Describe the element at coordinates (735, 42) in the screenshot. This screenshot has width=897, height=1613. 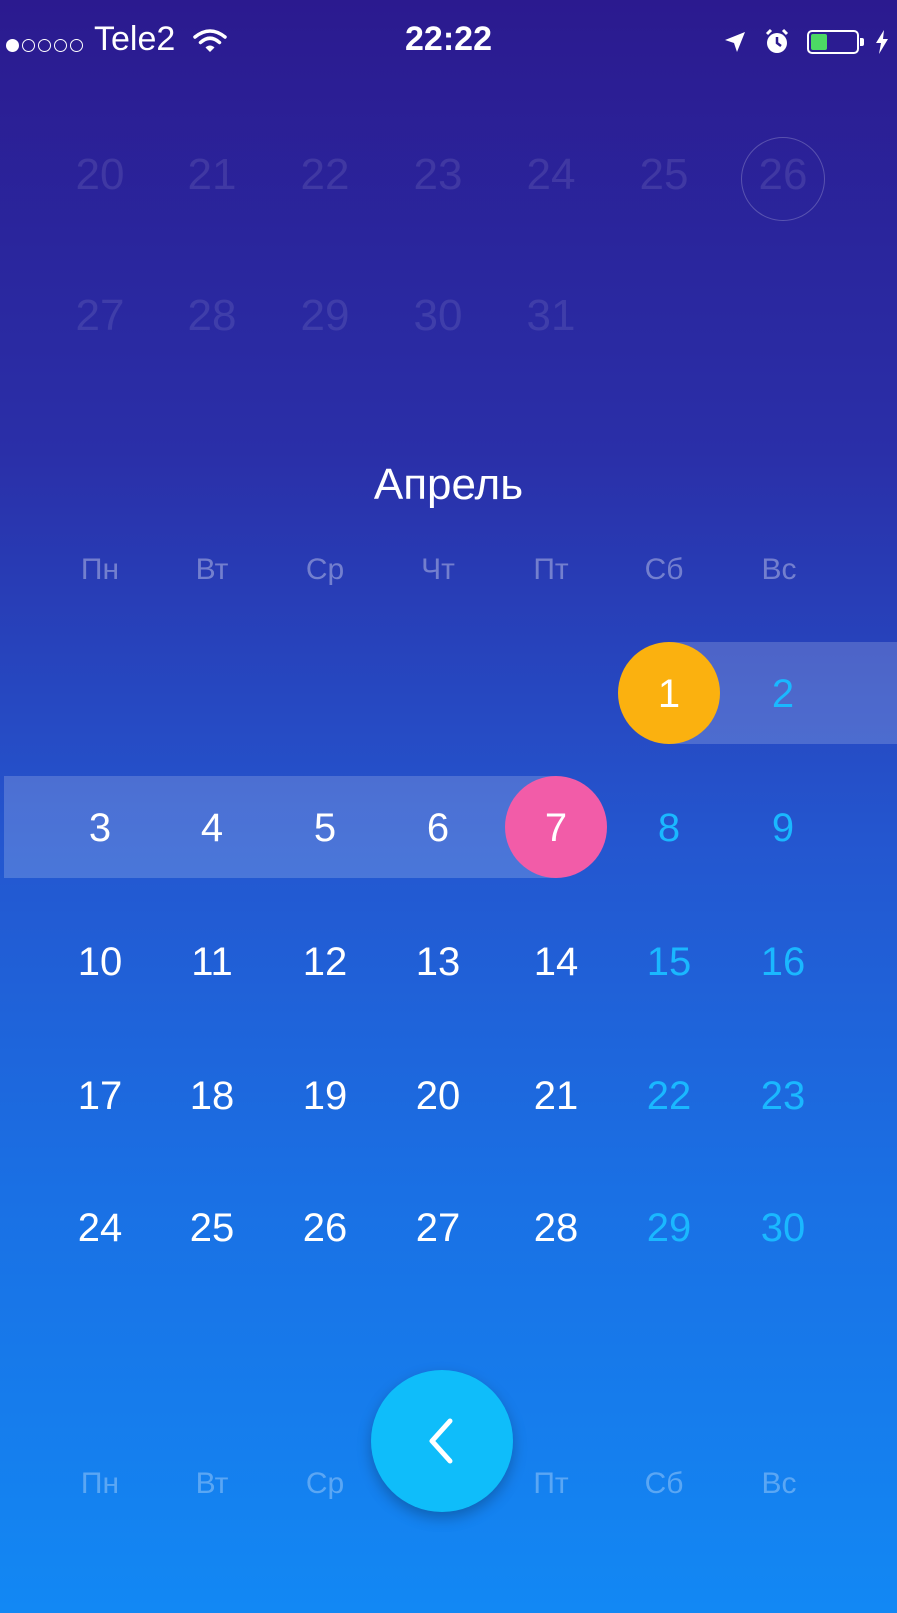
I see `location-arrow-icon` at that location.